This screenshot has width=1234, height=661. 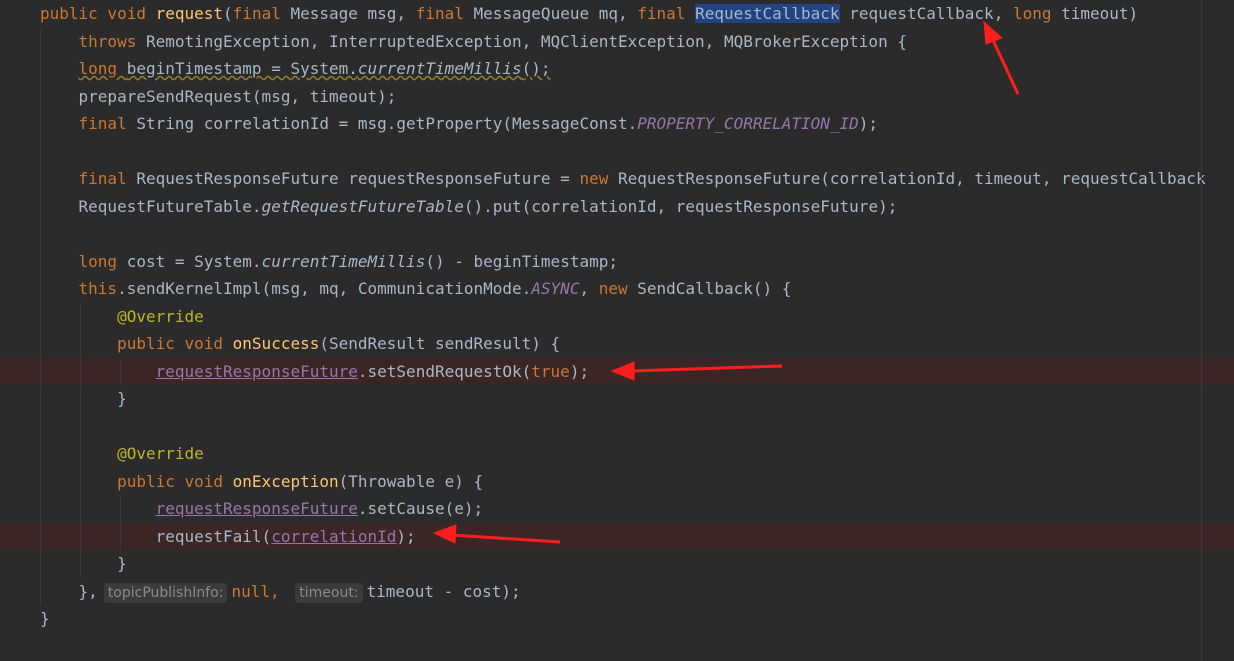 I want to click on code-token: onSuccess, so click(x=276, y=343).